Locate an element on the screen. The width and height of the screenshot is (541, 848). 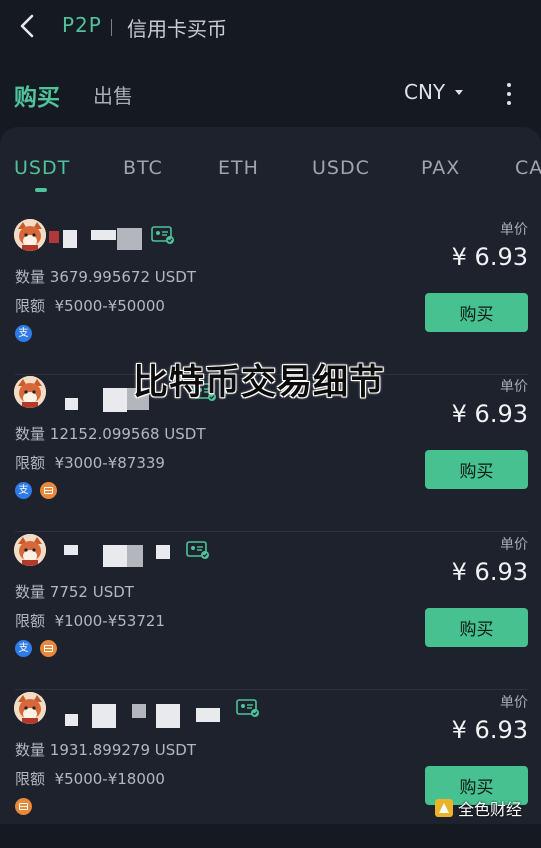
p2p-label: P2P is located at coordinates (82, 25).